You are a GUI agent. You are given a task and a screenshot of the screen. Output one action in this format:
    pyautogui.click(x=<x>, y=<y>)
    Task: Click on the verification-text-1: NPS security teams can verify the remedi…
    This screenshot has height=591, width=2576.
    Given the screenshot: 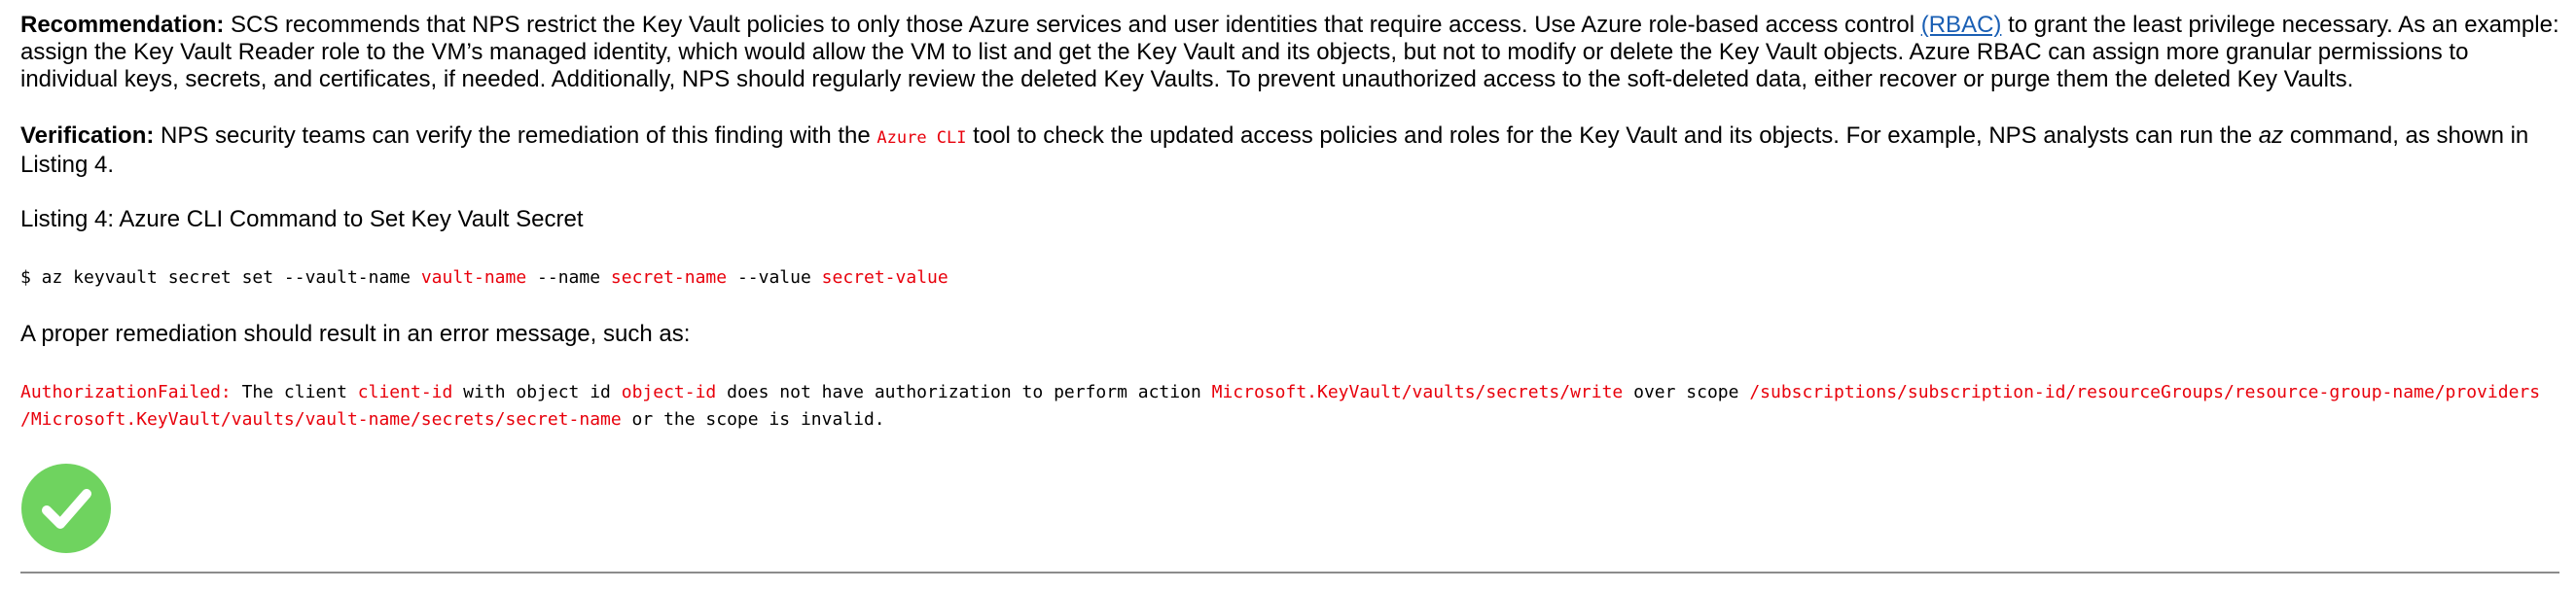 What is the action you would take?
    pyautogui.click(x=515, y=135)
    